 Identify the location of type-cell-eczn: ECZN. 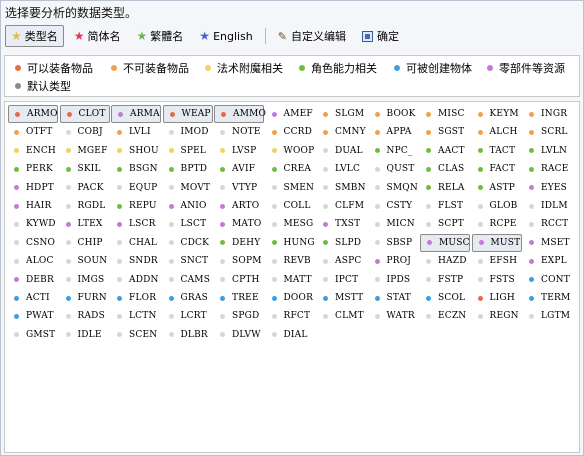
(445, 316).